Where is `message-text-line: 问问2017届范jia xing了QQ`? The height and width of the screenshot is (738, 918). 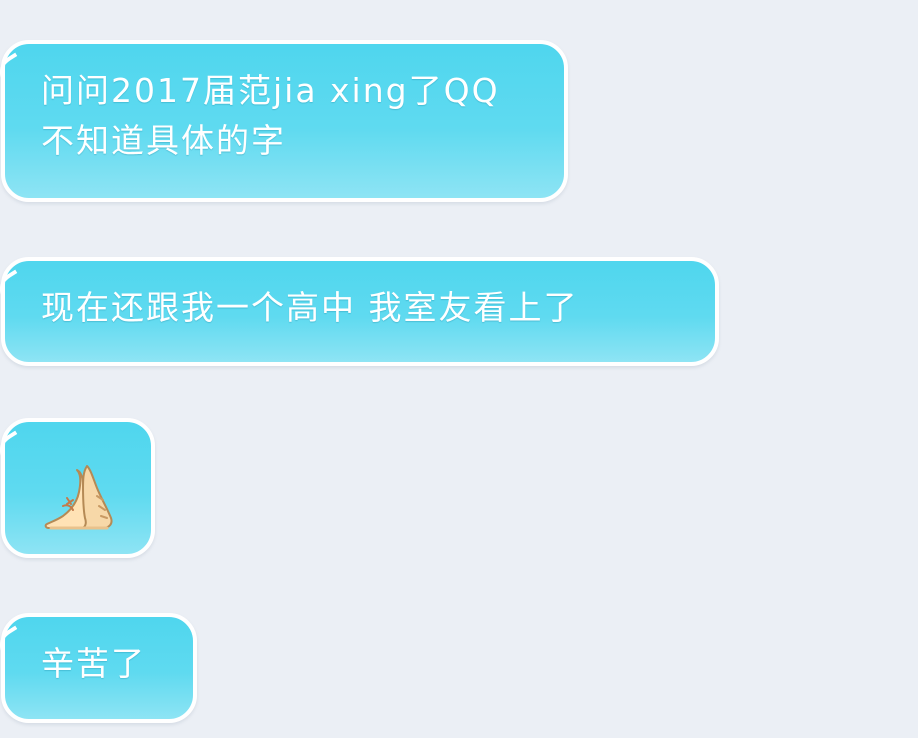
message-text-line: 问问2017届范jia xing了QQ is located at coordinates (270, 90).